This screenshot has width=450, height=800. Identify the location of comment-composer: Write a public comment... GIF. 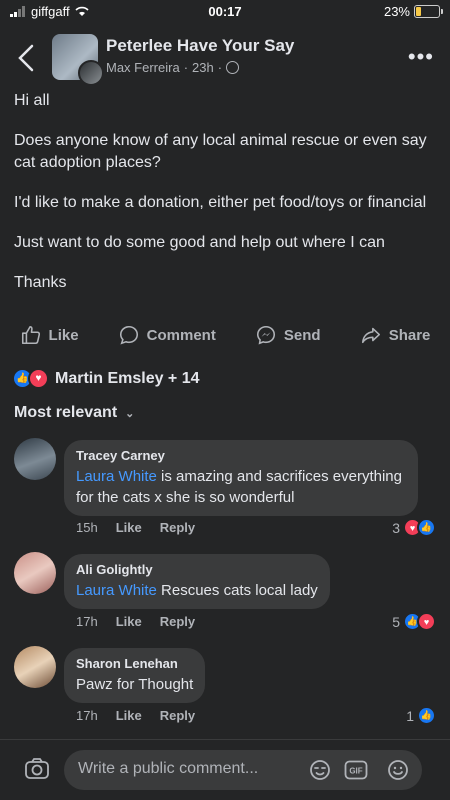
(225, 769).